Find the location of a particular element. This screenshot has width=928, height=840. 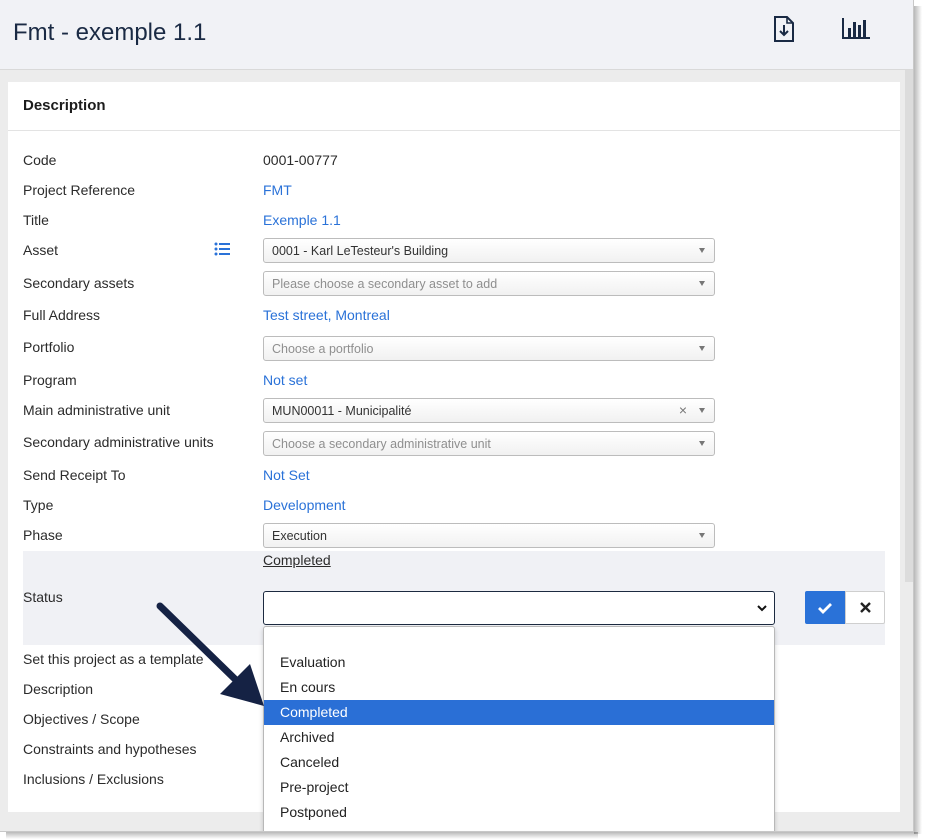

cancel-button is located at coordinates (865, 607).